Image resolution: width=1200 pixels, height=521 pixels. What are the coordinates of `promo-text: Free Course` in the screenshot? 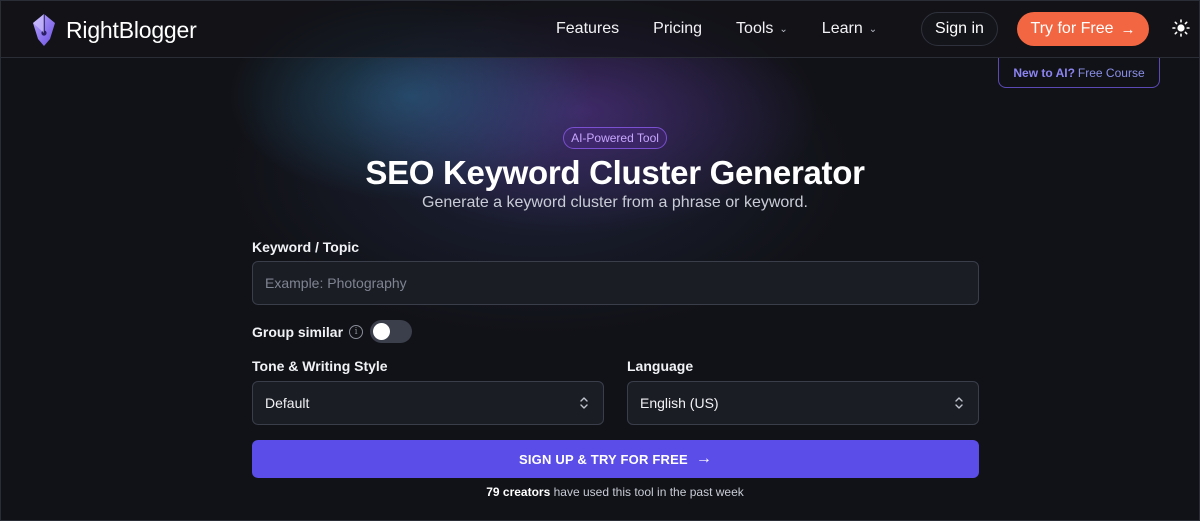 It's located at (1111, 72).